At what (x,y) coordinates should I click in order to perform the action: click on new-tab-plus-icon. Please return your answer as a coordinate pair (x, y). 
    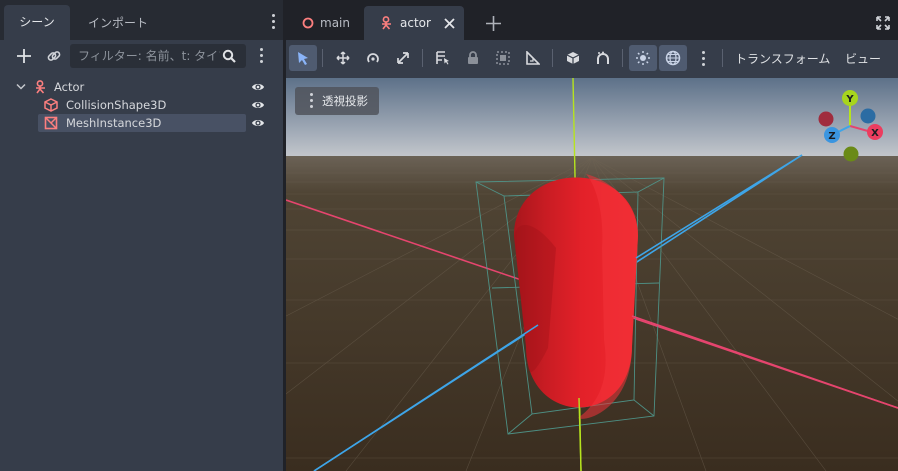
    Looking at the image, I should click on (493, 23).